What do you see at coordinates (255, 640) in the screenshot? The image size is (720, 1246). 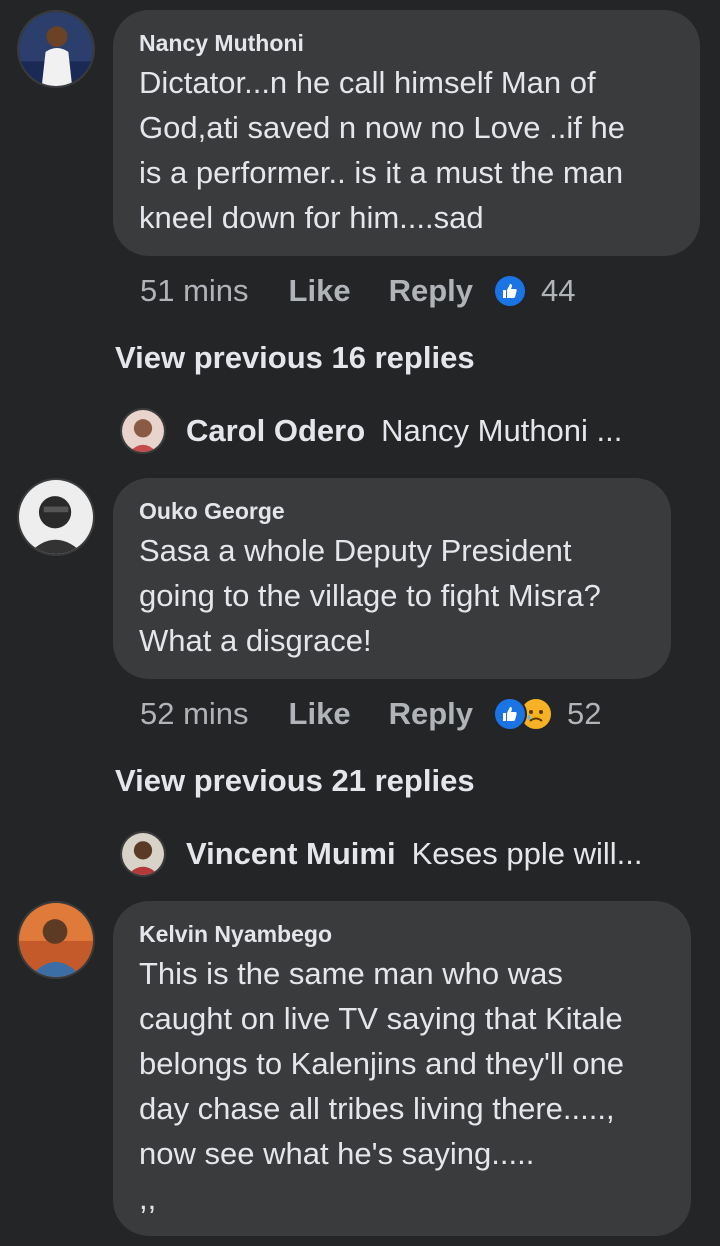 I see `comment-line: What a disgrace!` at bounding box center [255, 640].